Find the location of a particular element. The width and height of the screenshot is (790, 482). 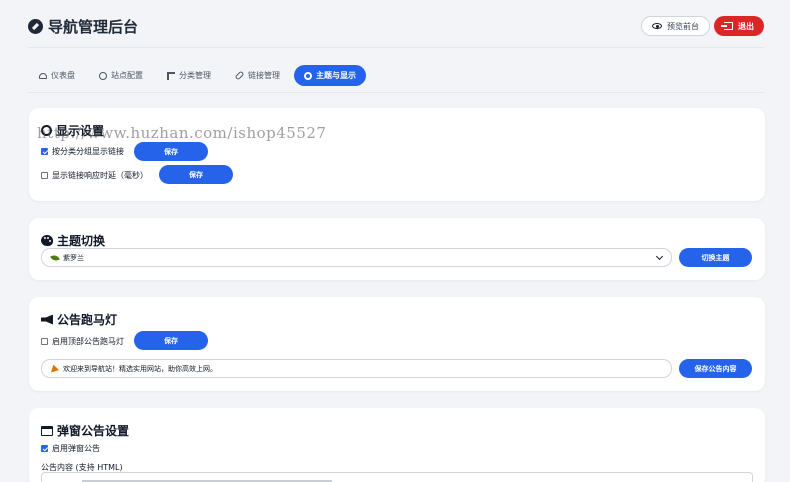

enable-marquee-checkbox is located at coordinates (44, 341).